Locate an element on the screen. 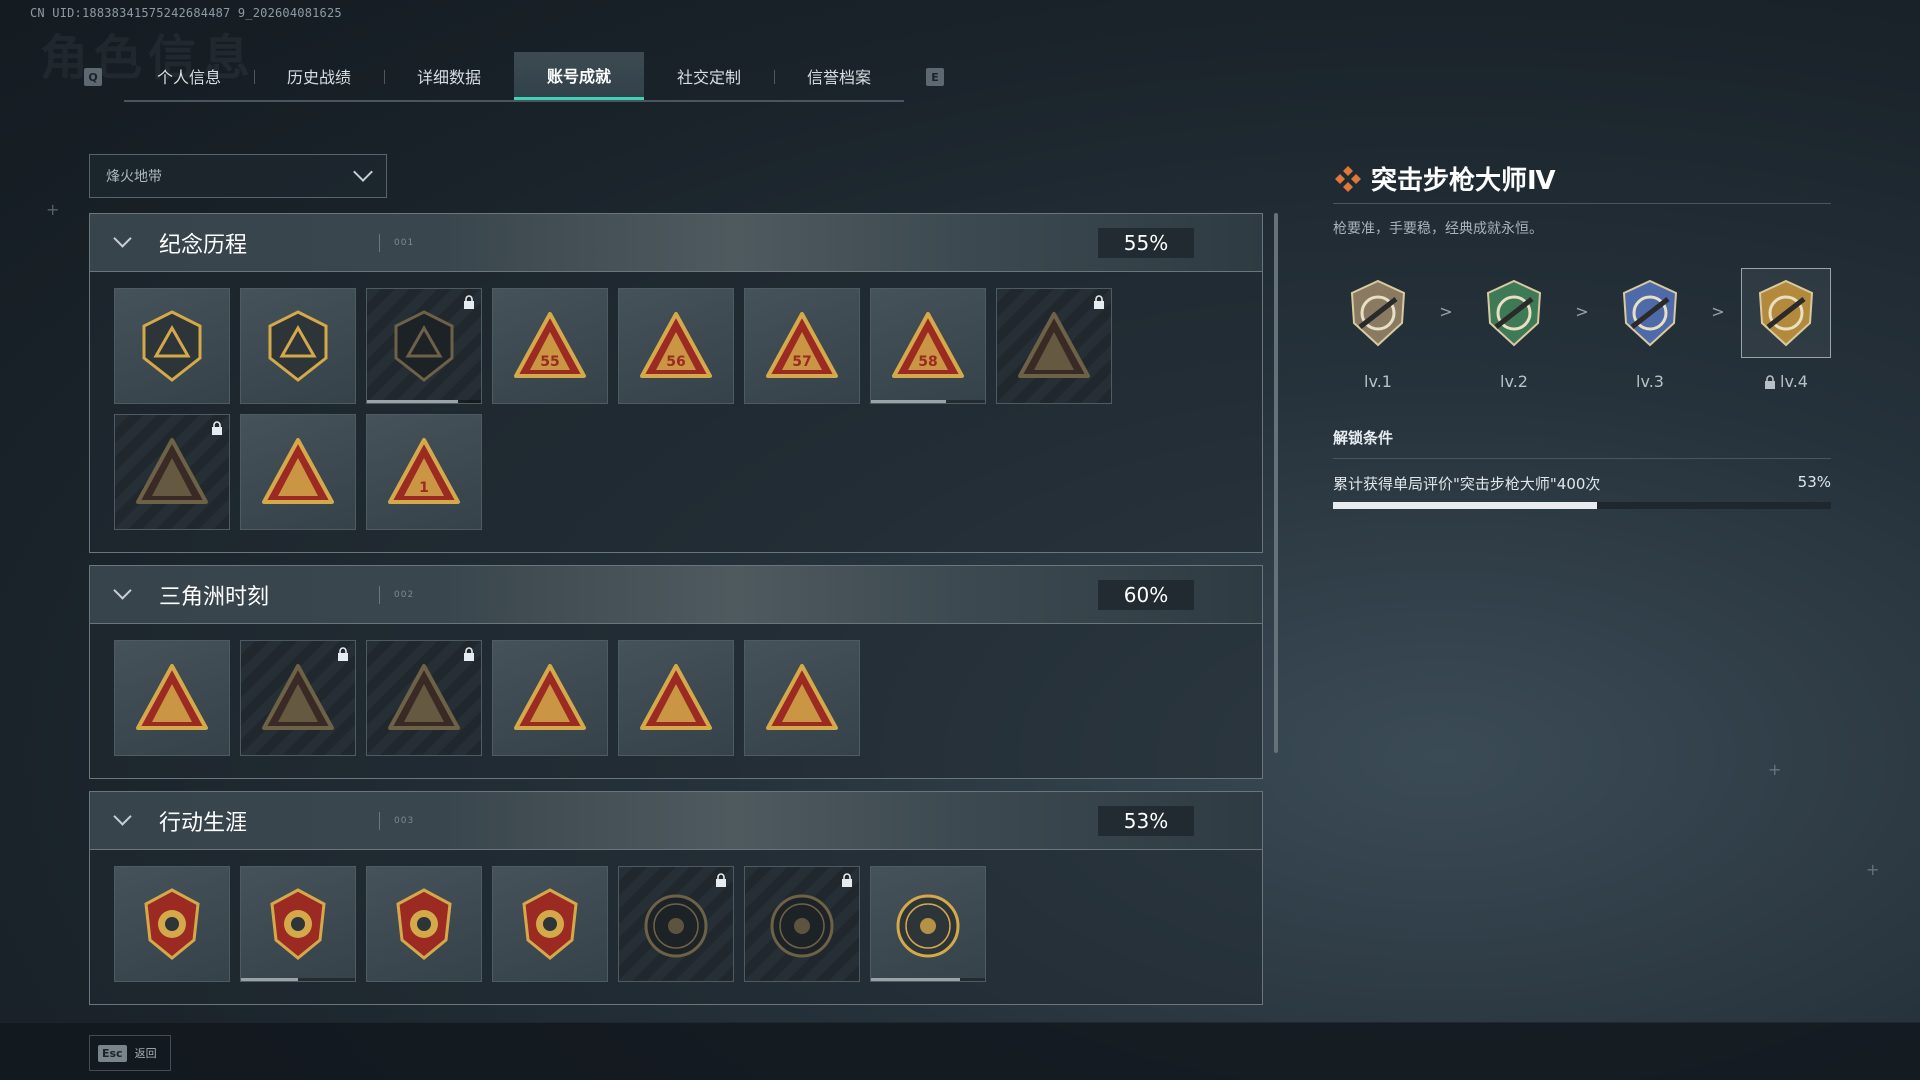  medal-tile: 1 is located at coordinates (424, 472).